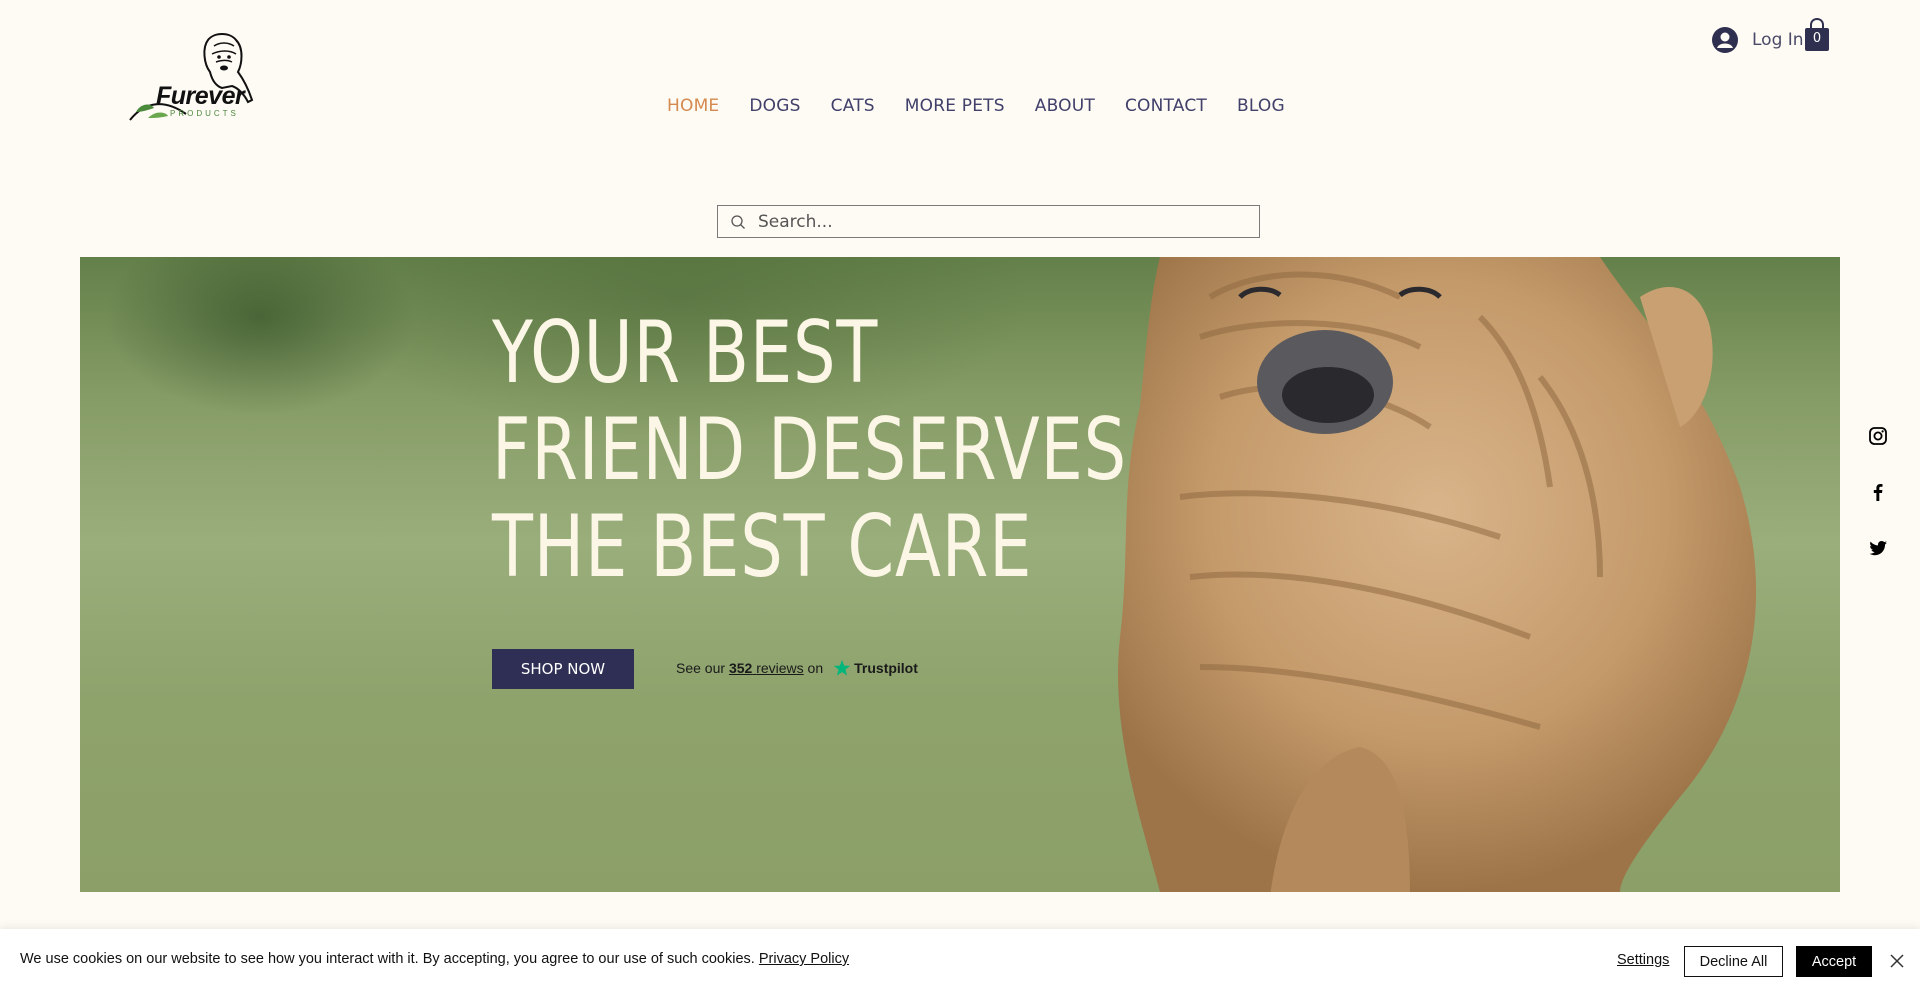 The width and height of the screenshot is (1920, 993). Describe the element at coordinates (804, 959) in the screenshot. I see `privacy-policy-link: Privacy Policy` at that location.